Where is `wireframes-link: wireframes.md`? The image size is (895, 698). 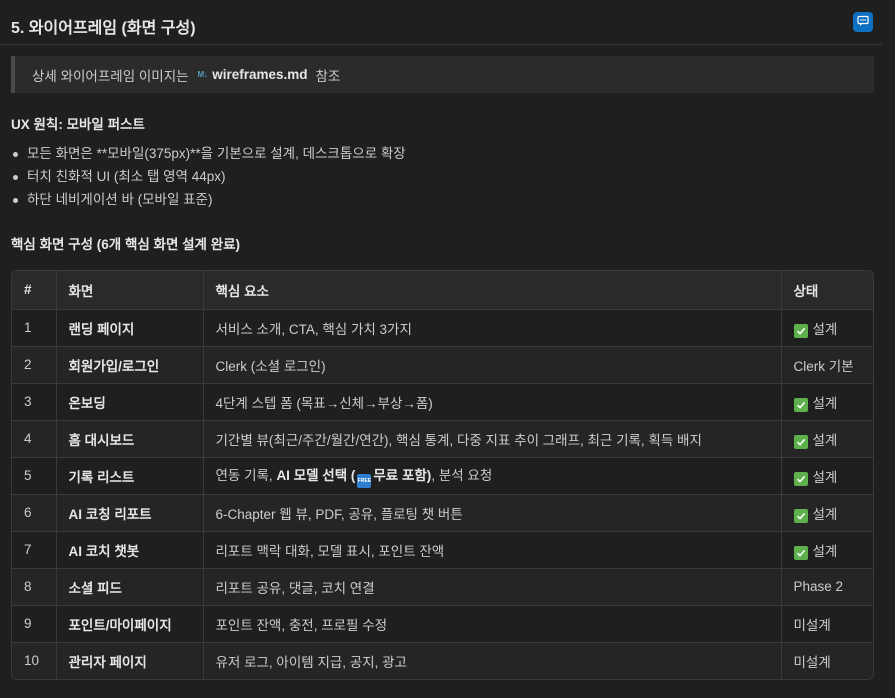 wireframes-link: wireframes.md is located at coordinates (259, 74).